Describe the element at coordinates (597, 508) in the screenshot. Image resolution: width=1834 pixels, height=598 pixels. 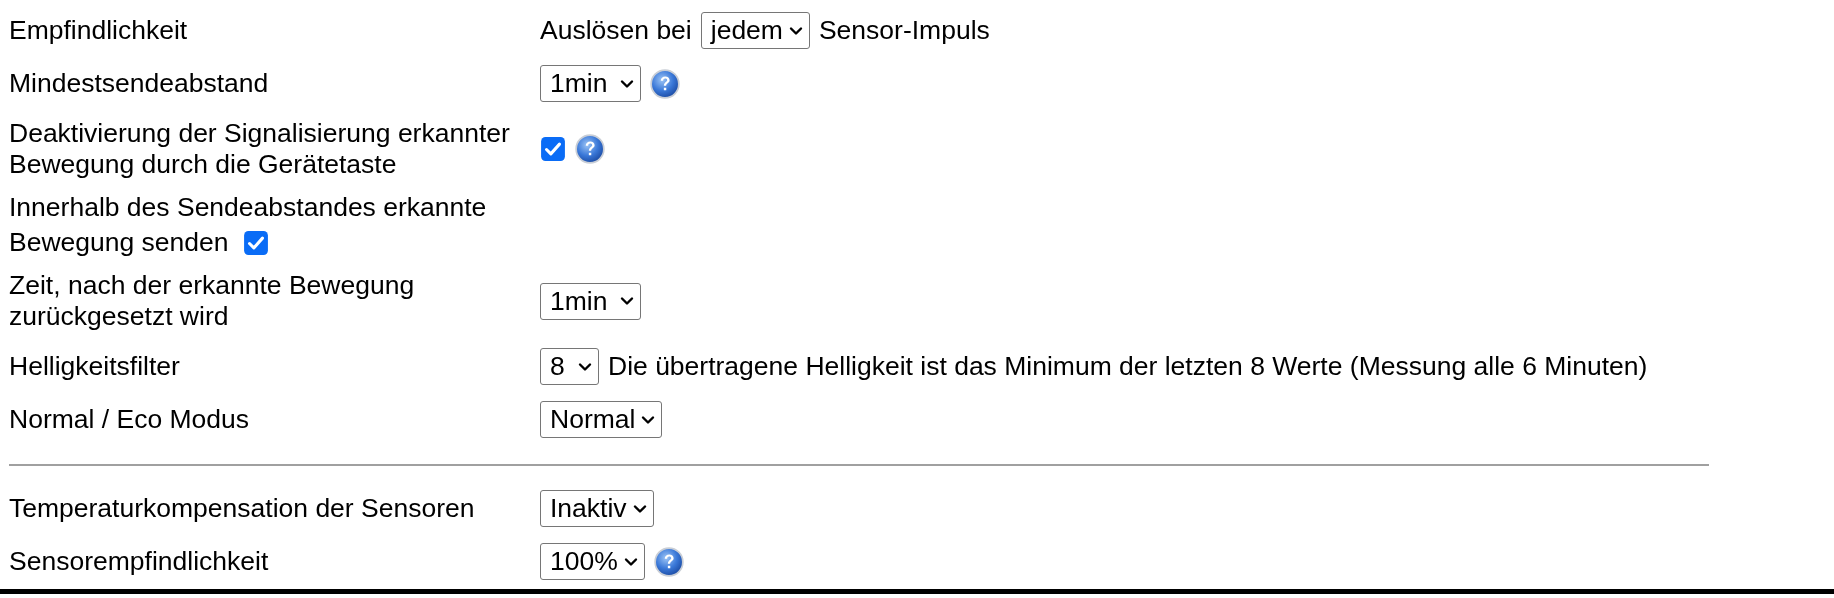
I see `dropdown: Inaktiv` at that location.